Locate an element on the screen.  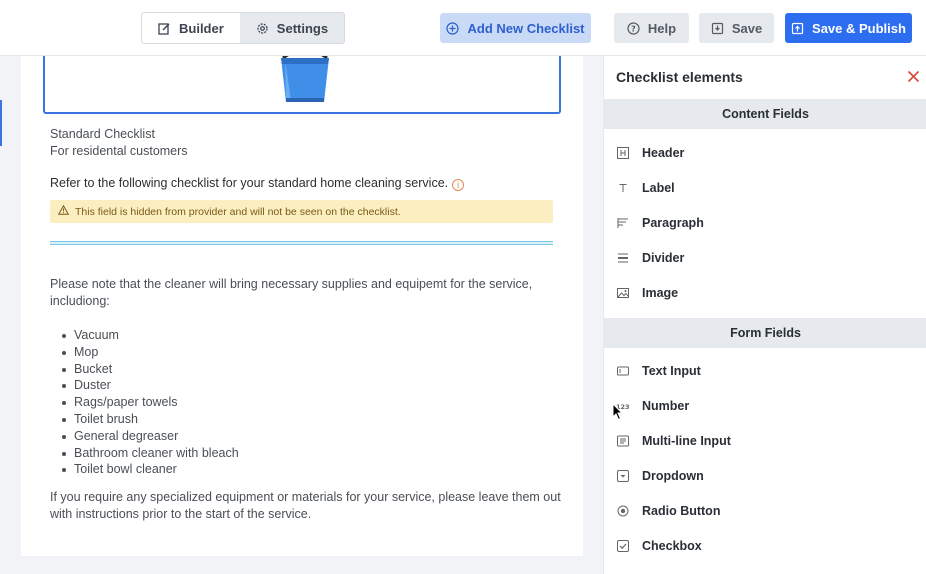
content-fields-header: Content Fields is located at coordinates (765, 114).